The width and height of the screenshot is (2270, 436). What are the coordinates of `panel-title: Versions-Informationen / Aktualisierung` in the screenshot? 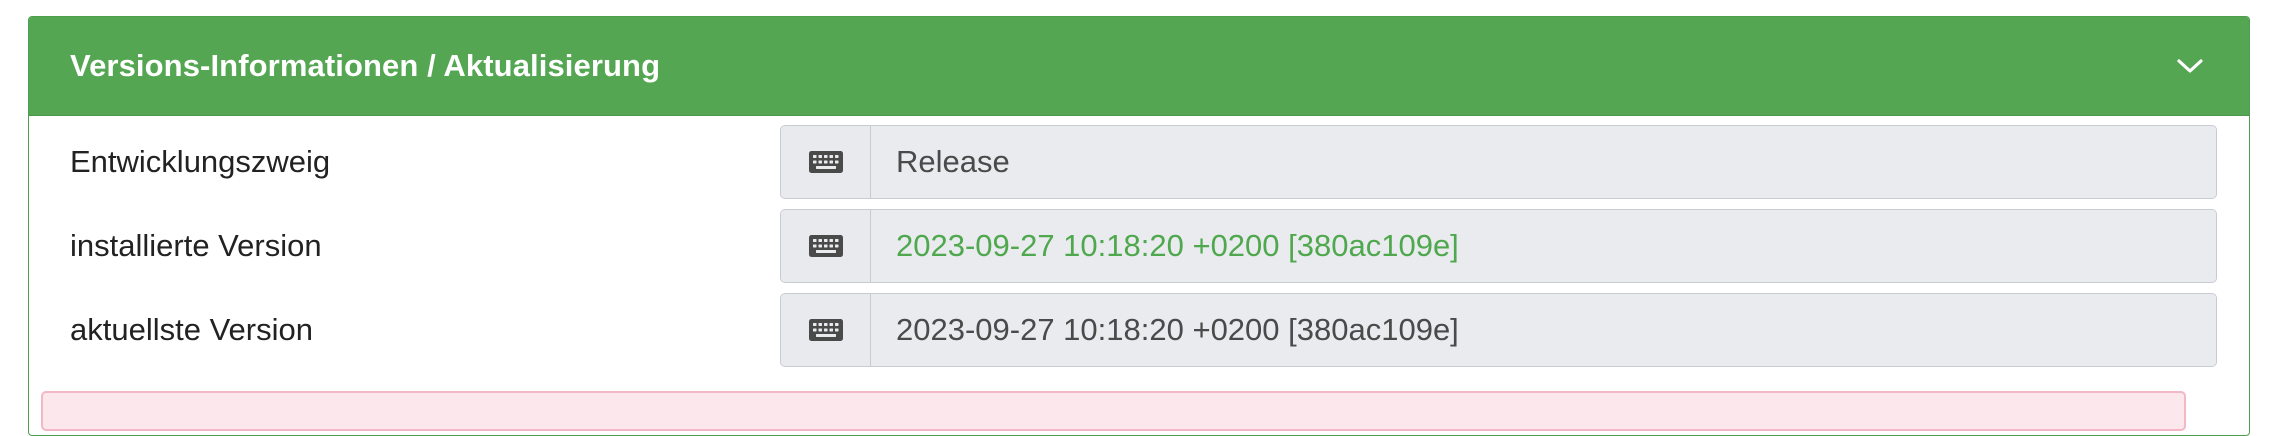 It's located at (365, 65).